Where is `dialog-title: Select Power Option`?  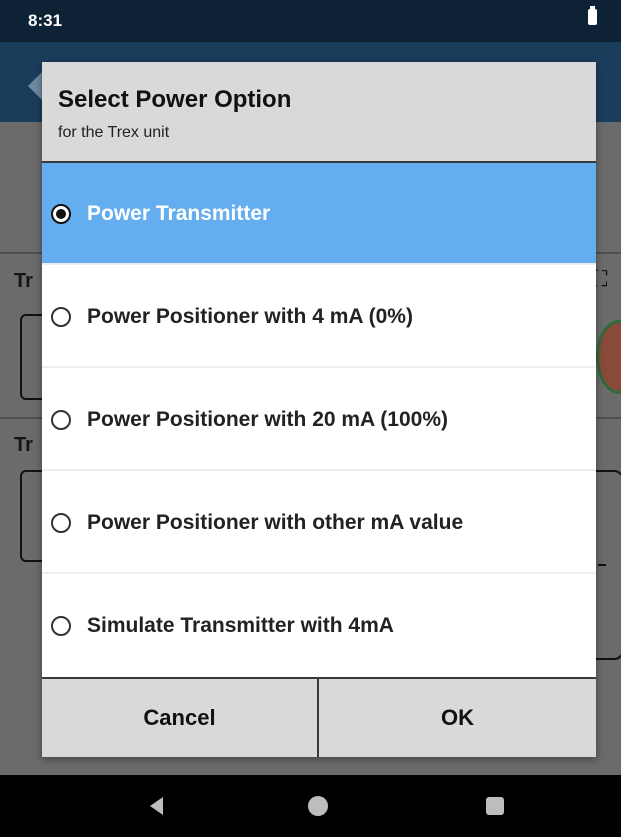 dialog-title: Select Power Option is located at coordinates (175, 99).